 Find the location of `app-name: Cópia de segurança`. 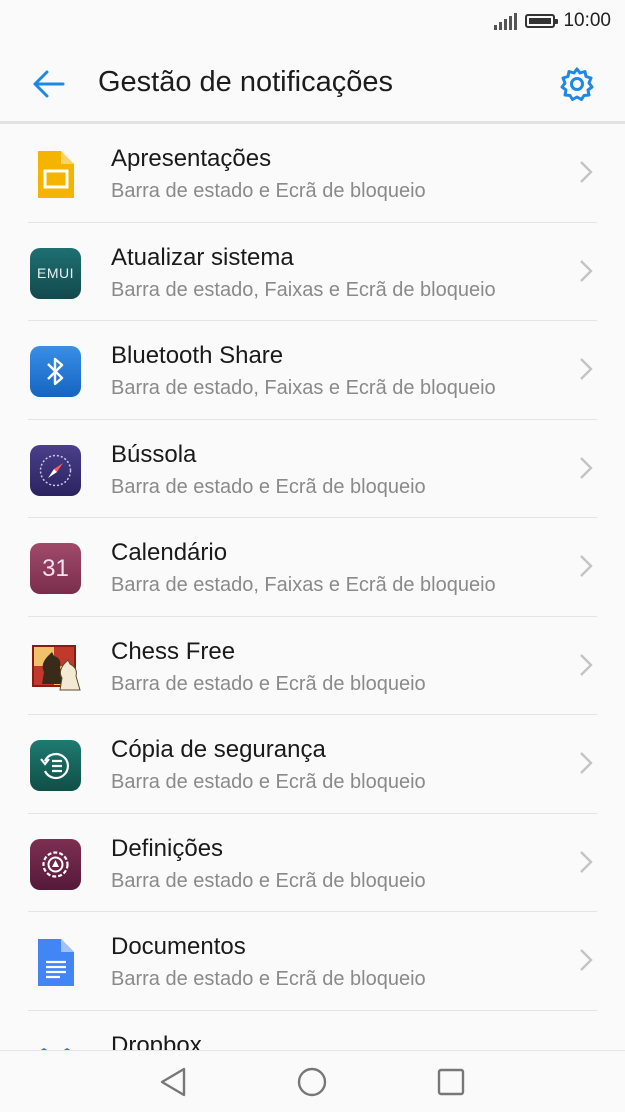

app-name: Cópia de segurança is located at coordinates (218, 749).